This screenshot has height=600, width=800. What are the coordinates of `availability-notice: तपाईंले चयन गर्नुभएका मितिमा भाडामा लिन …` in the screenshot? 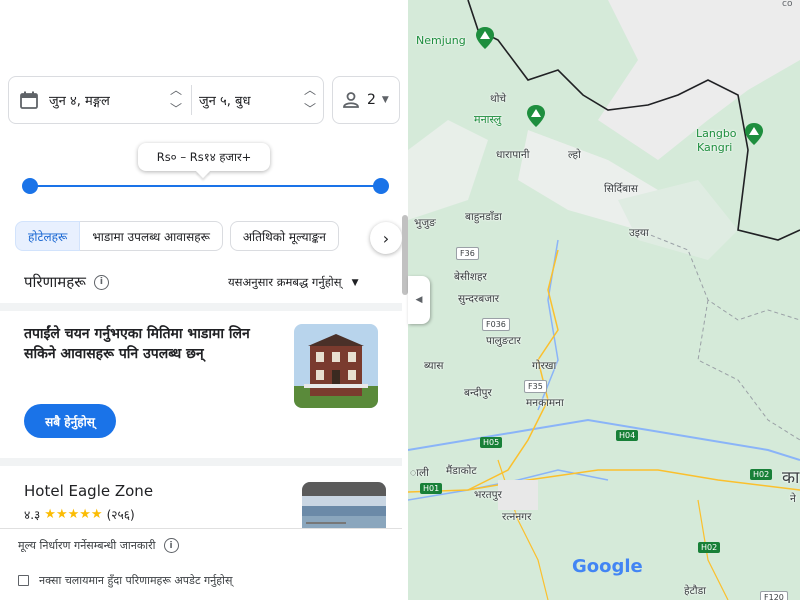 It's located at (137, 344).